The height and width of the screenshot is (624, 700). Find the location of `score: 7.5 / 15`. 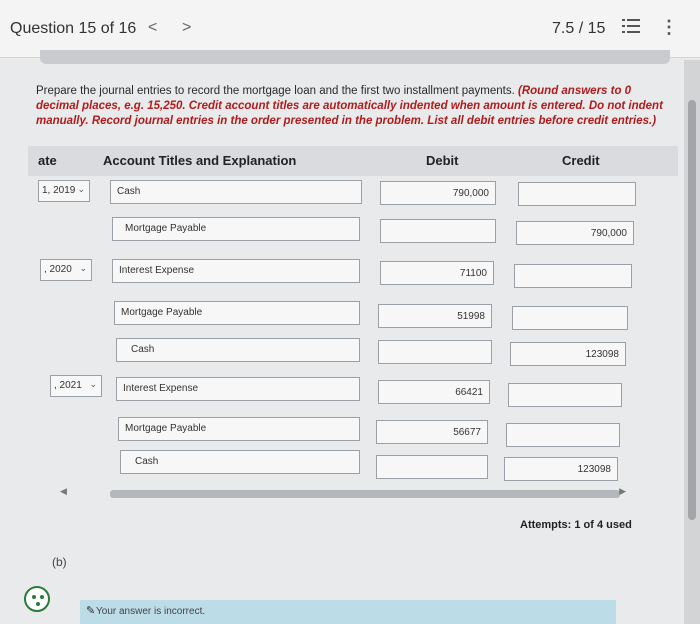

score: 7.5 / 15 is located at coordinates (579, 28).